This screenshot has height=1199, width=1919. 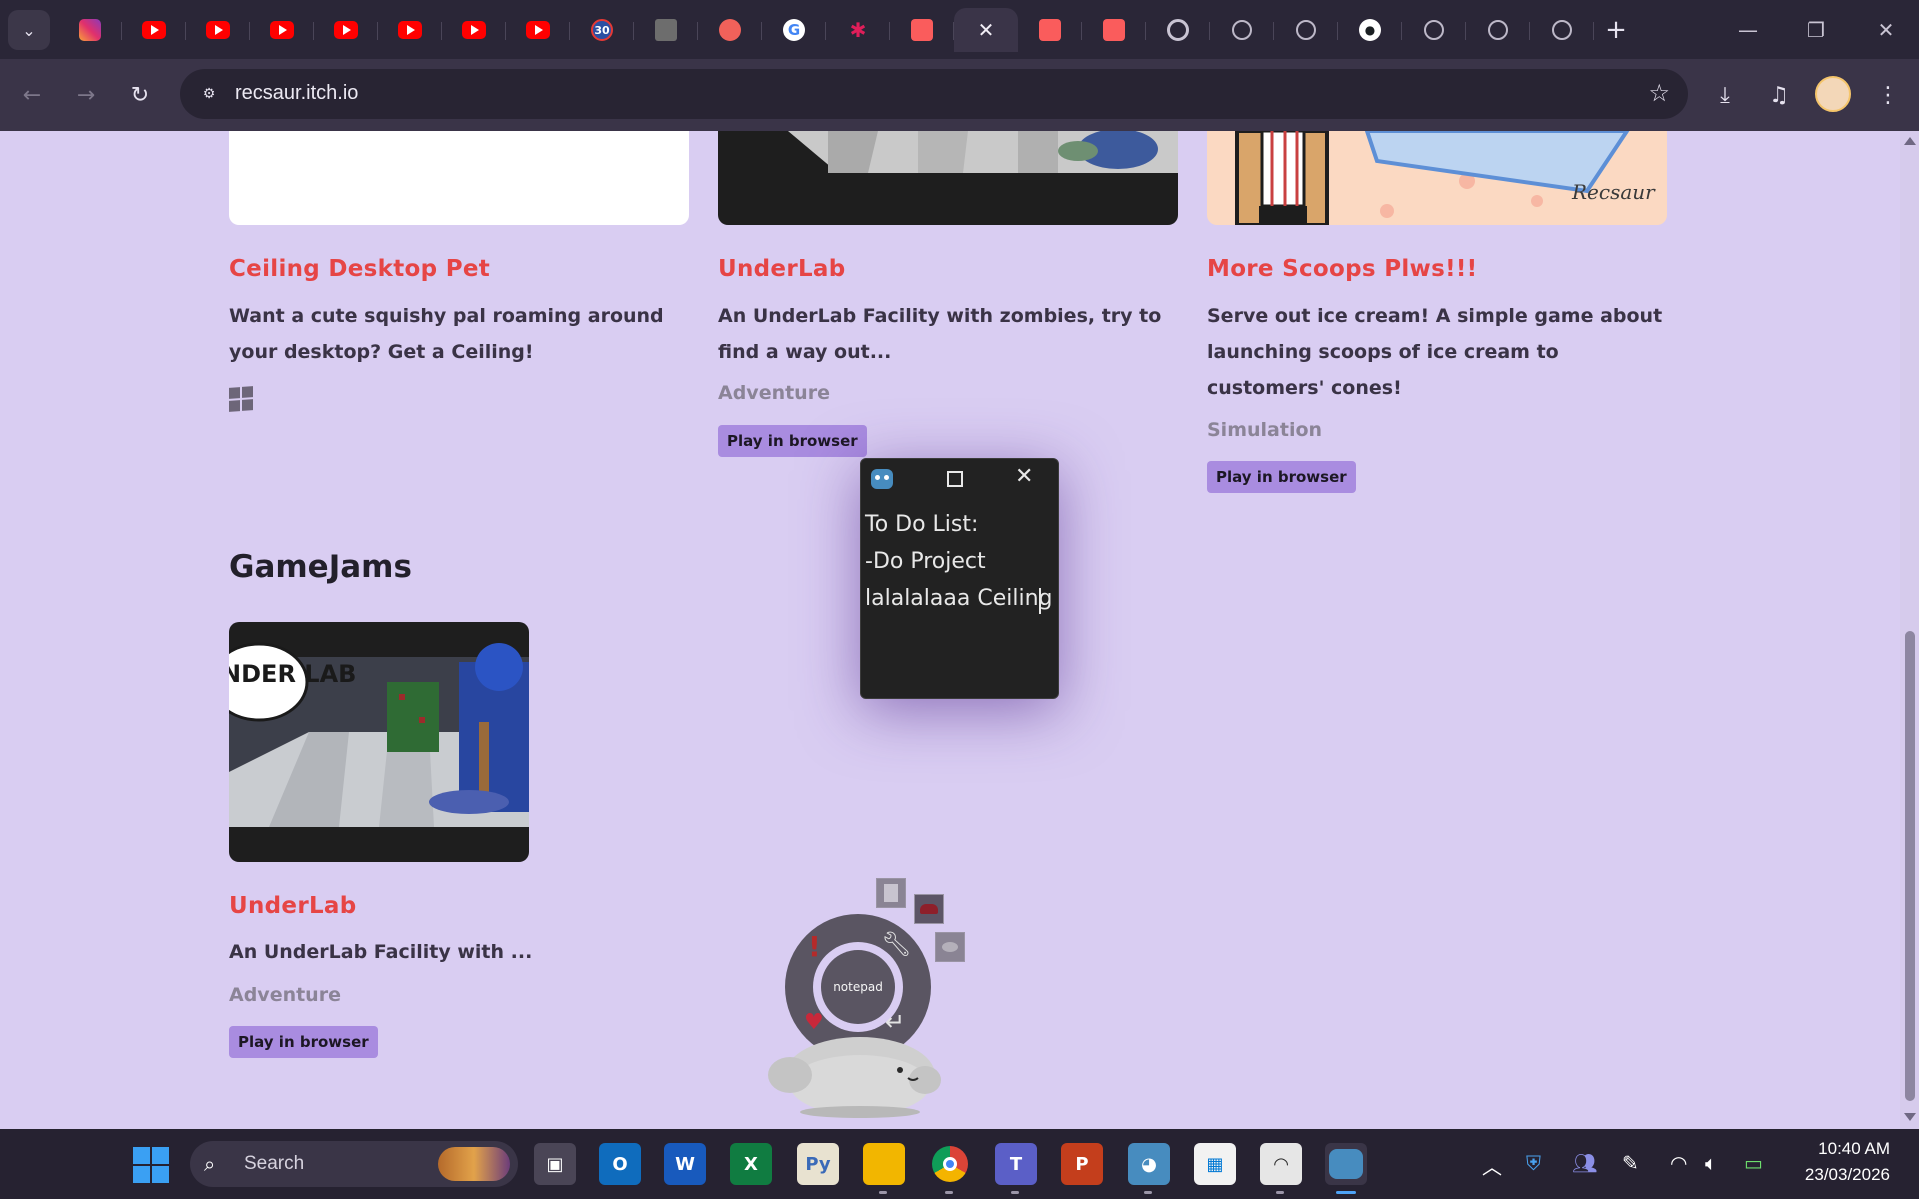 I want to click on game-title-underlab-jam: UnderLab, so click(x=293, y=906).